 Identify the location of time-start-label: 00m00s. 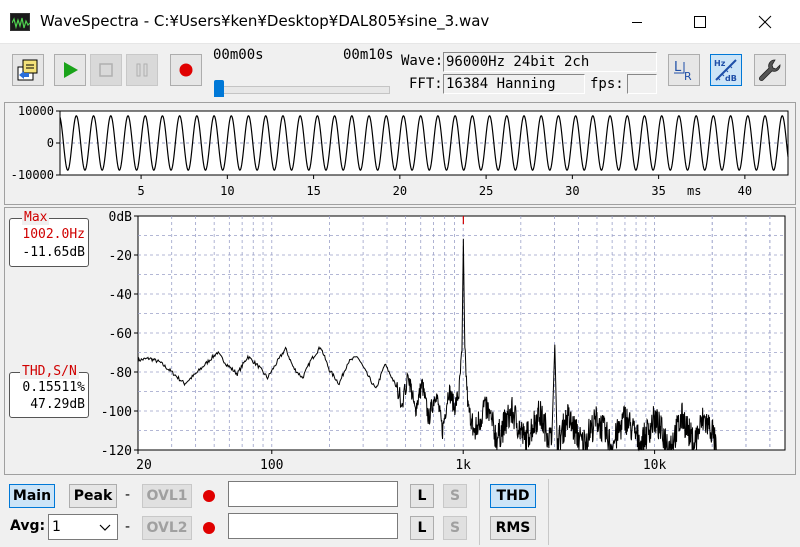
(238, 55).